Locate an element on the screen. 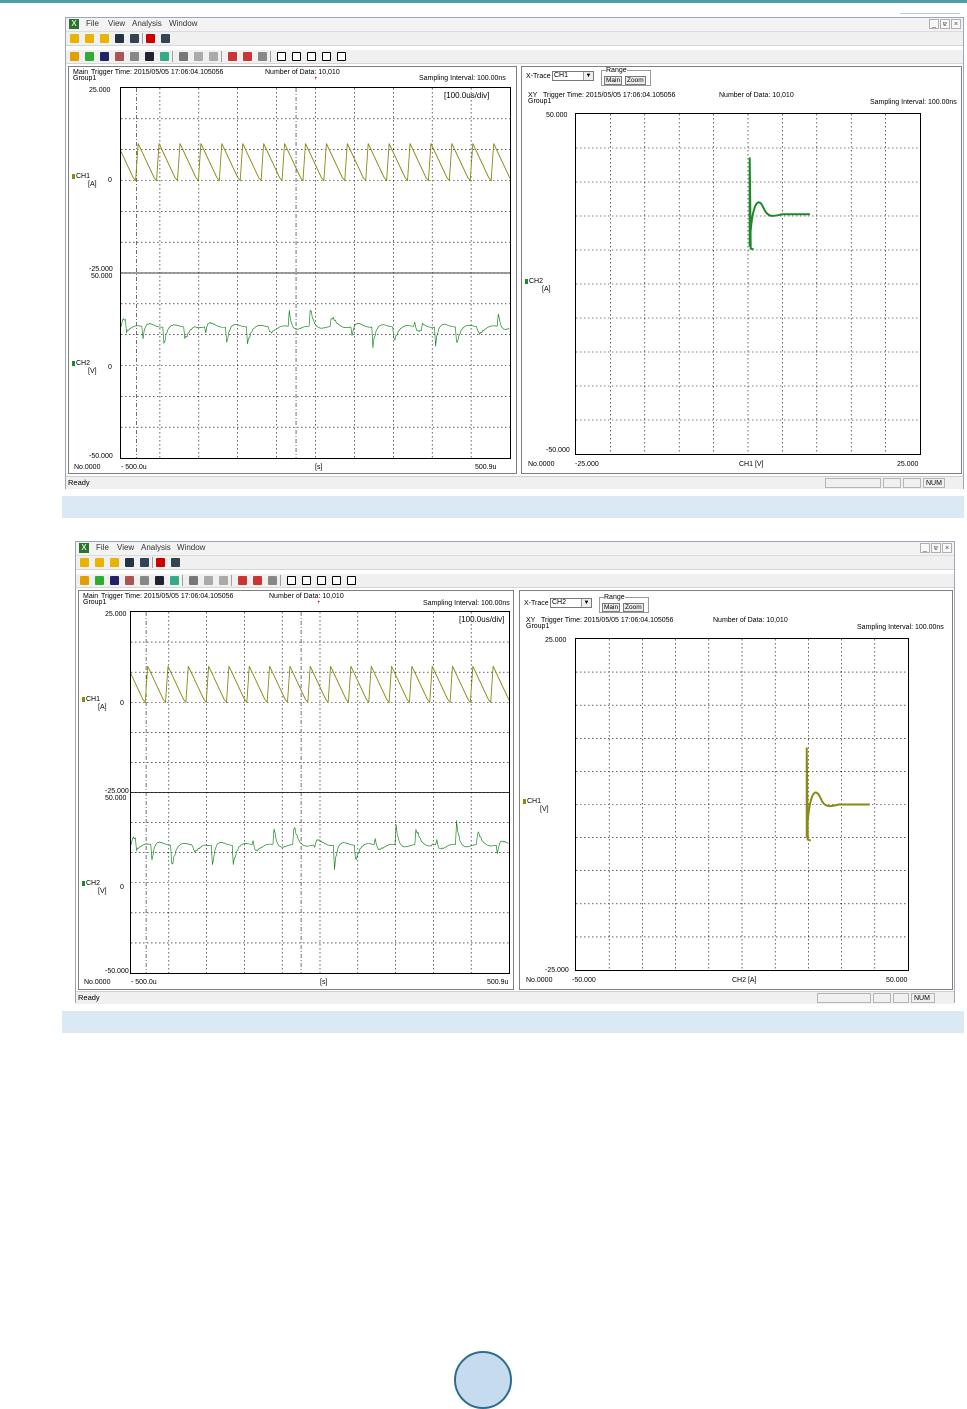 This screenshot has height=1409, width=967. ch2-unit: [V] is located at coordinates (102, 891).